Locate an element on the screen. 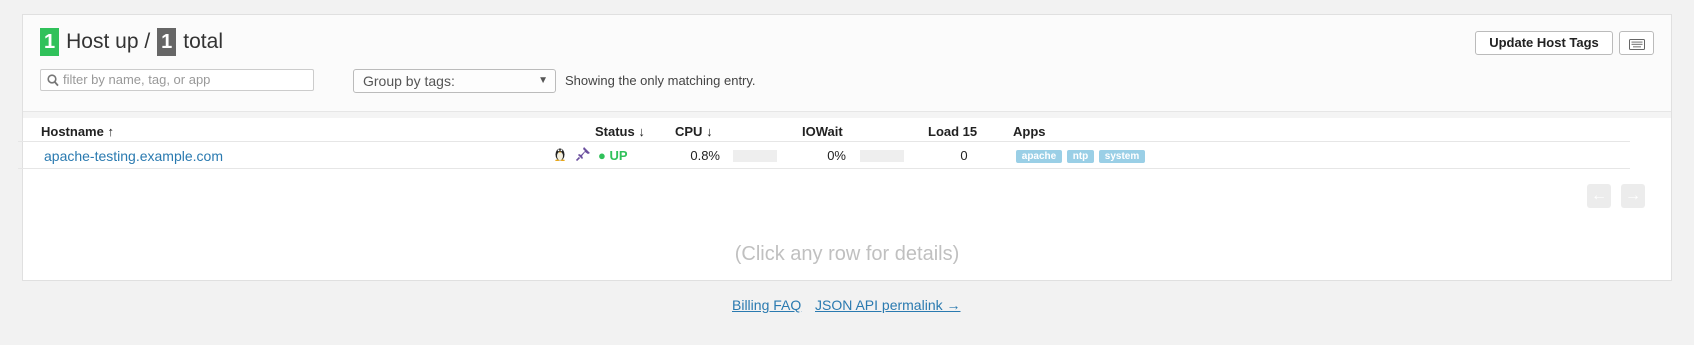  search-icon is located at coordinates (53, 83).